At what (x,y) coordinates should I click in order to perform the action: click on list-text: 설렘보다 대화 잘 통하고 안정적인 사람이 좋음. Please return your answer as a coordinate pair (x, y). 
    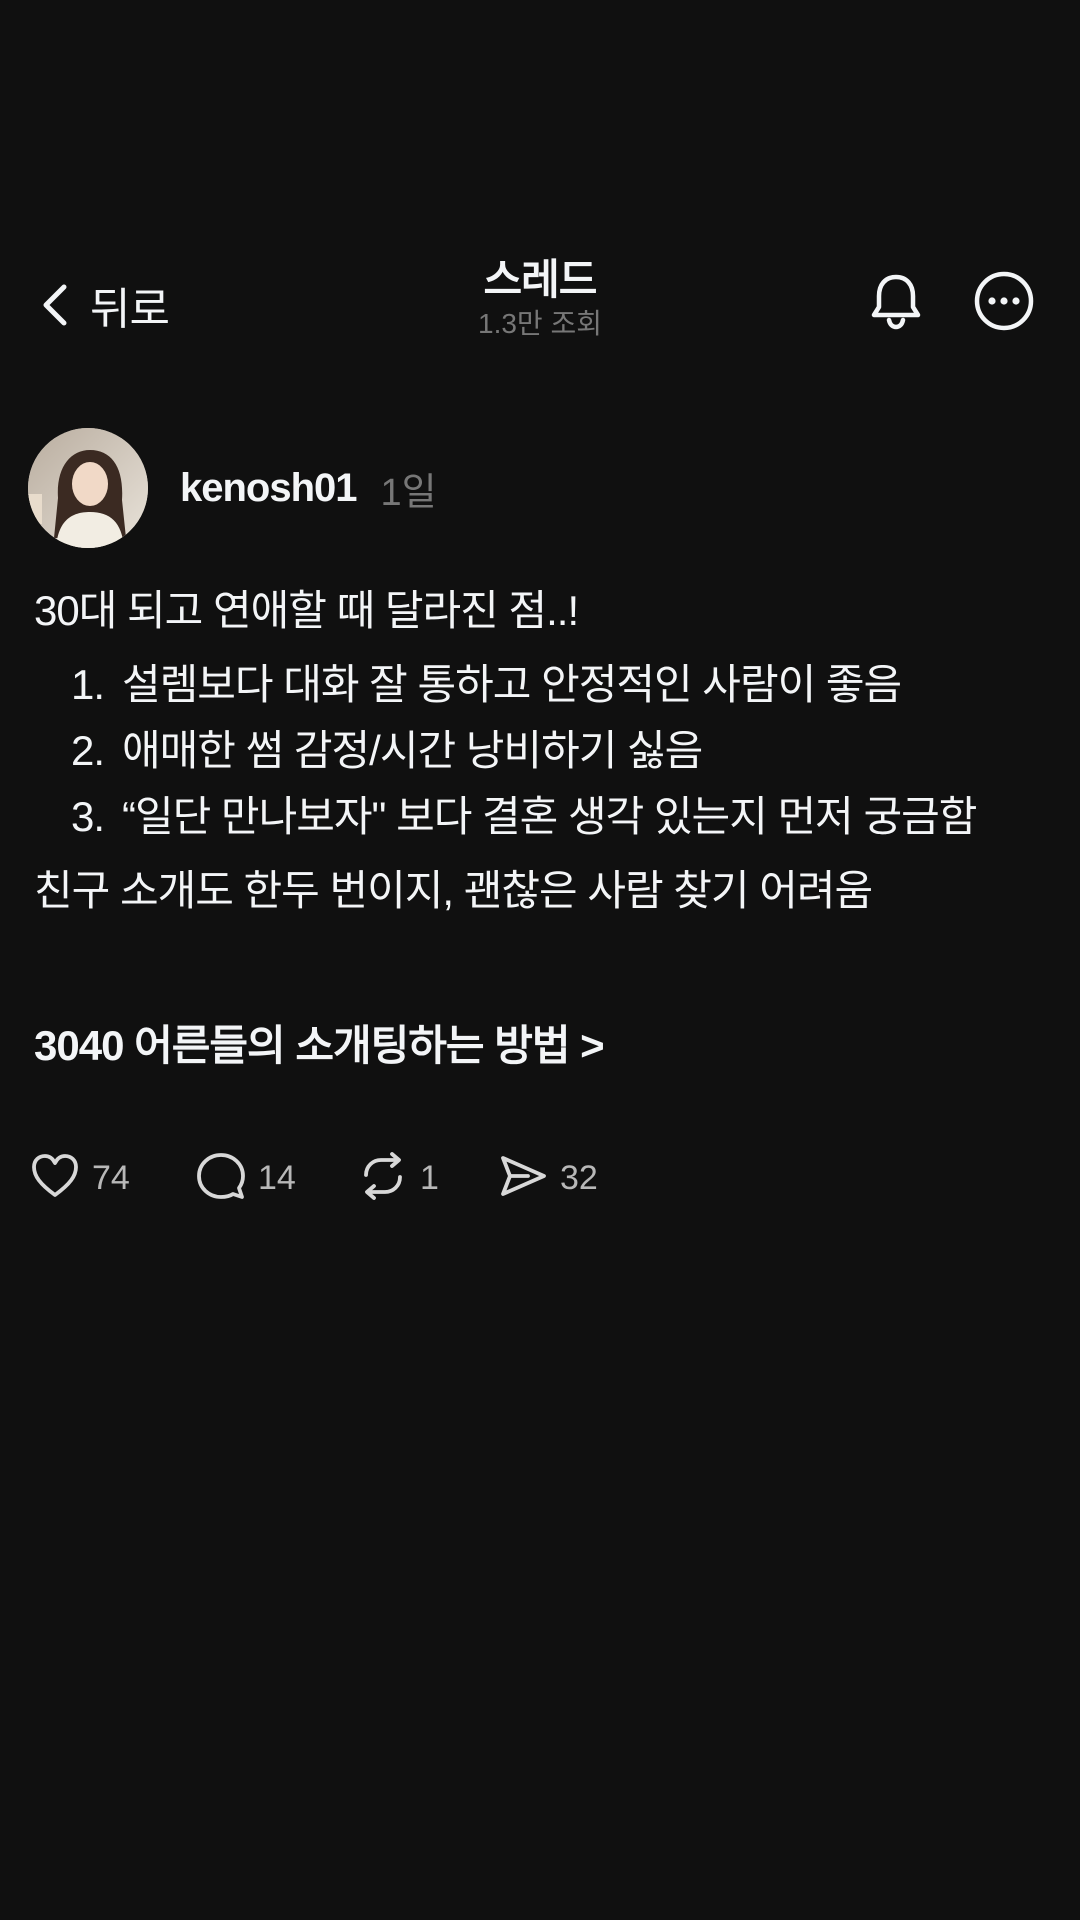
    Looking at the image, I should click on (512, 684).